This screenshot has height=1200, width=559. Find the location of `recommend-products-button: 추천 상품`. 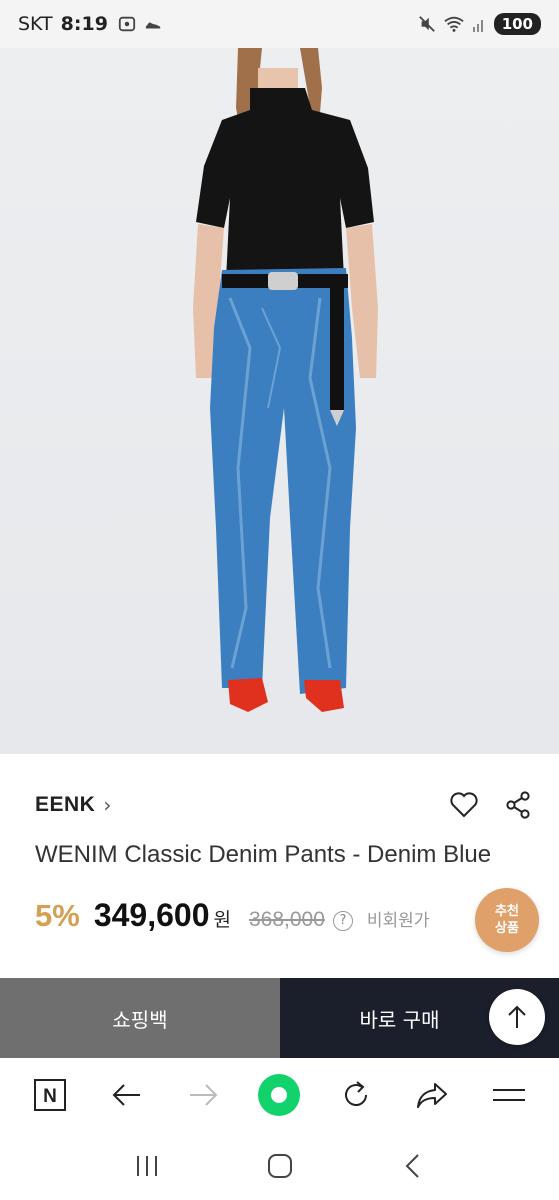

recommend-products-button: 추천 상품 is located at coordinates (507, 920).